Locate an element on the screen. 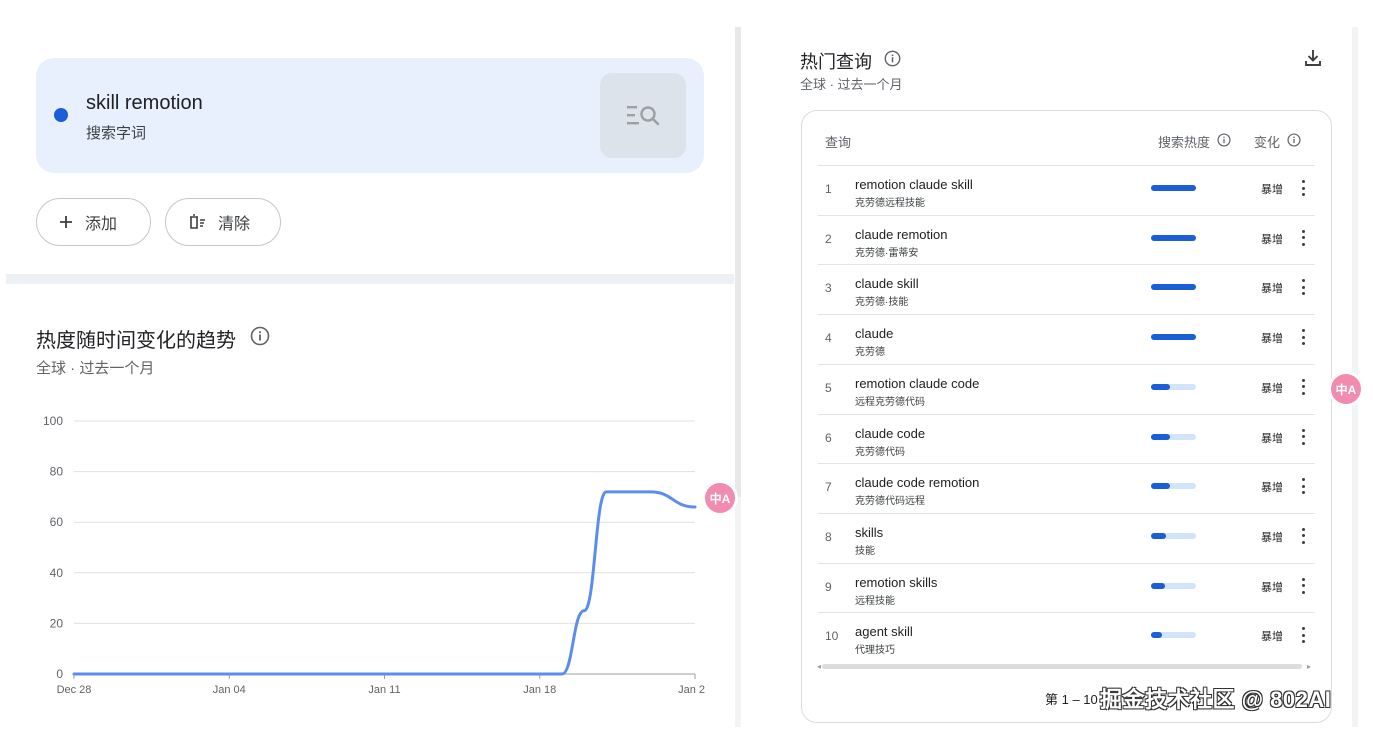 The image size is (1373, 733). scroll-right-arrow-icon: ▸ is located at coordinates (1309, 666).